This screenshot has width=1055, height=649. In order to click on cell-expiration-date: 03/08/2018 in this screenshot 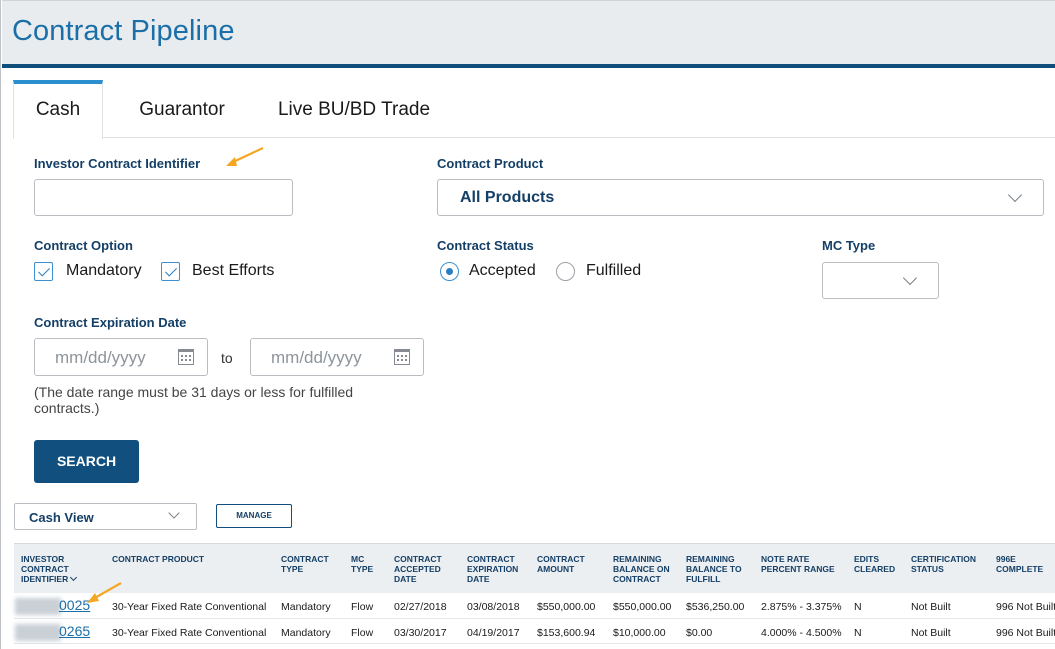, I will do `click(493, 607)`.